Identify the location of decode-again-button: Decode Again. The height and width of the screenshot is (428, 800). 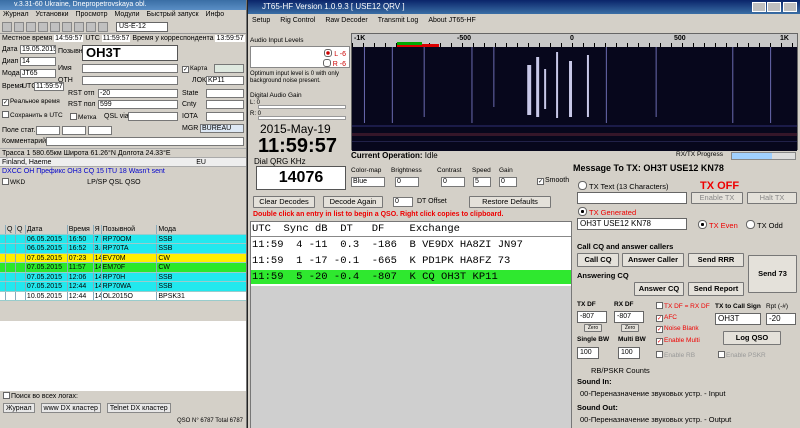
(353, 202).